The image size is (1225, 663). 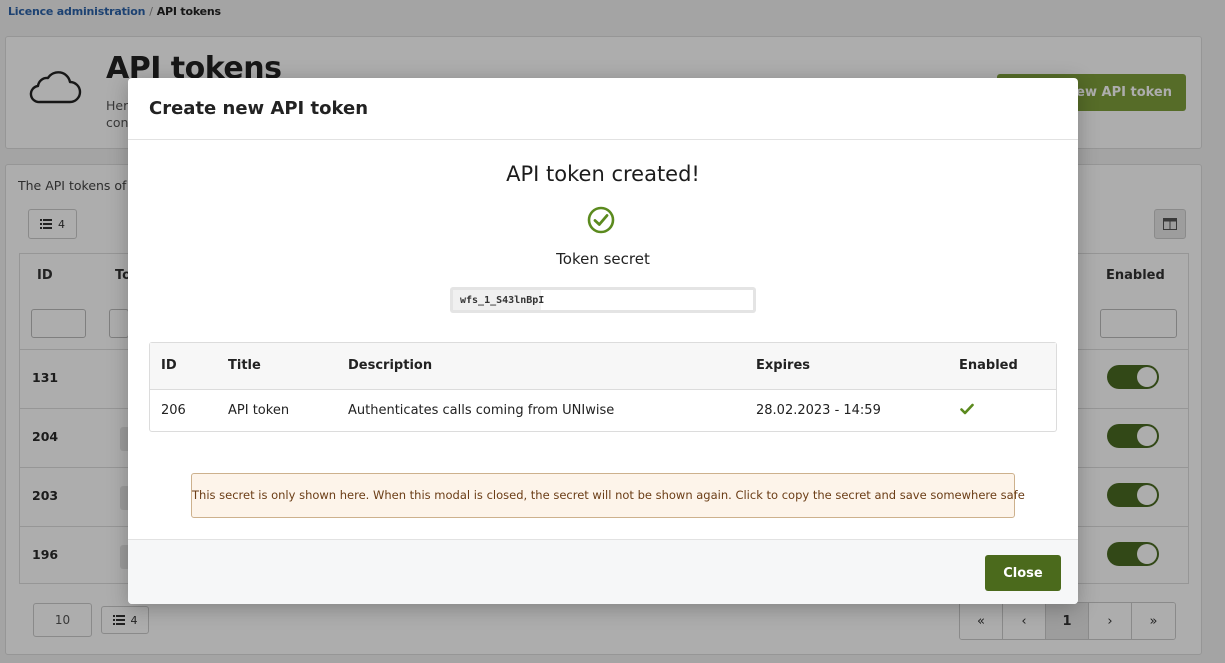 What do you see at coordinates (967, 409) in the screenshot?
I see `enabled-check-icon` at bounding box center [967, 409].